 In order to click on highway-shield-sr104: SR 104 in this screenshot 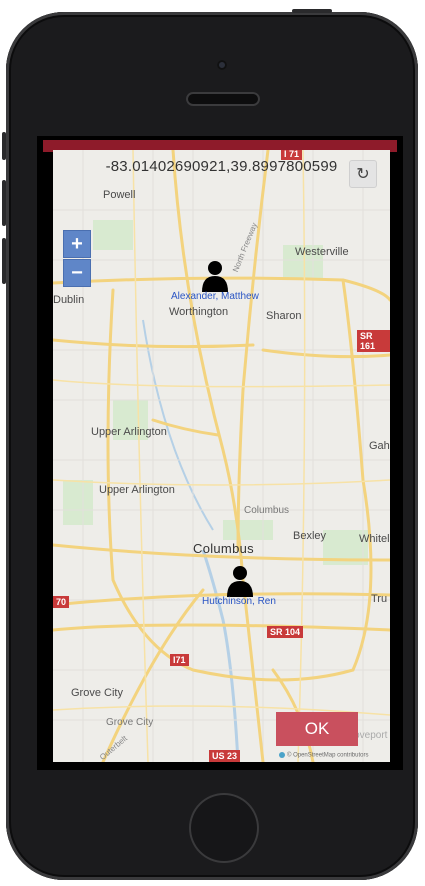, I will do `click(285, 632)`.